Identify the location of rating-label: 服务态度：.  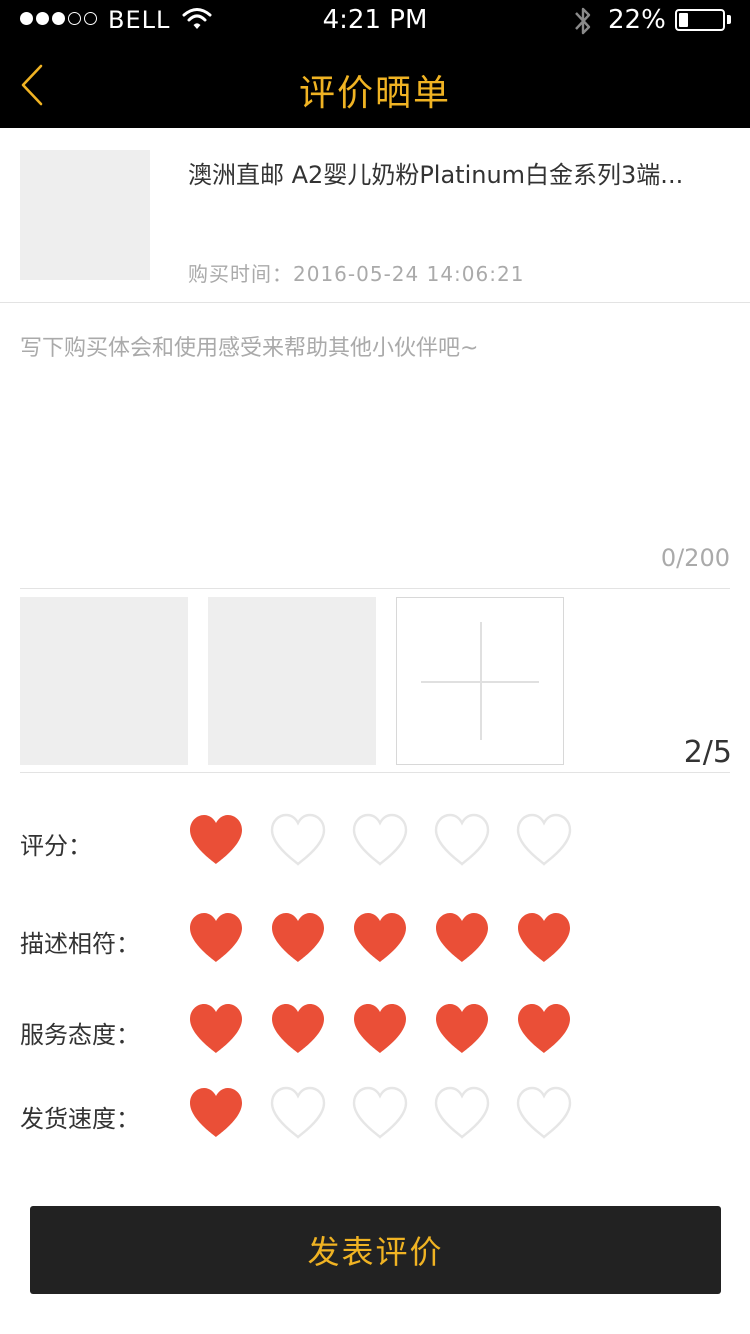
(80, 1035).